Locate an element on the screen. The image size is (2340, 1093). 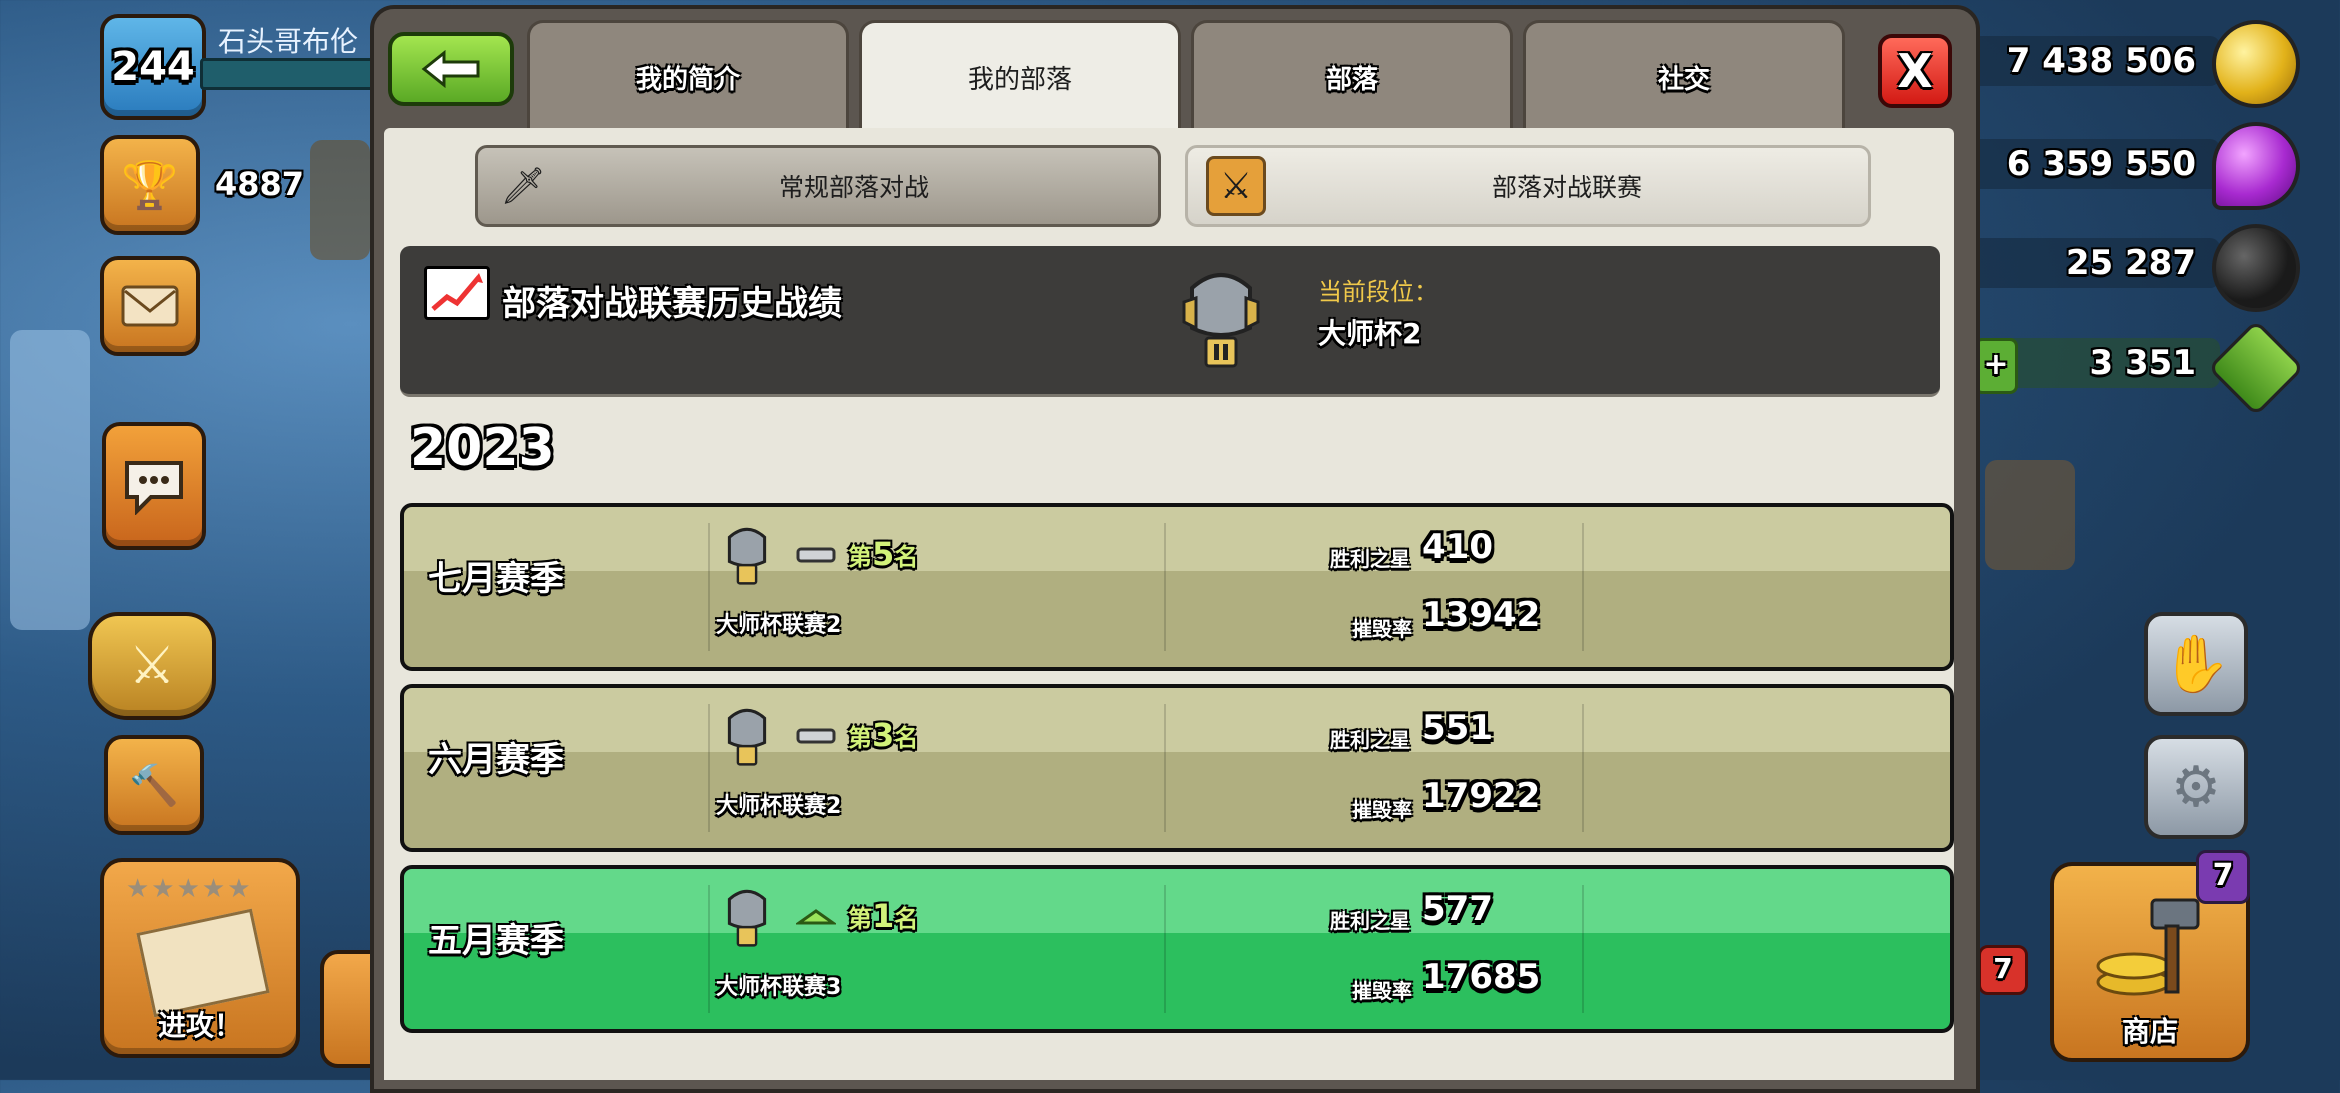
season-name: 五月赛季 is located at coordinates (496, 941).